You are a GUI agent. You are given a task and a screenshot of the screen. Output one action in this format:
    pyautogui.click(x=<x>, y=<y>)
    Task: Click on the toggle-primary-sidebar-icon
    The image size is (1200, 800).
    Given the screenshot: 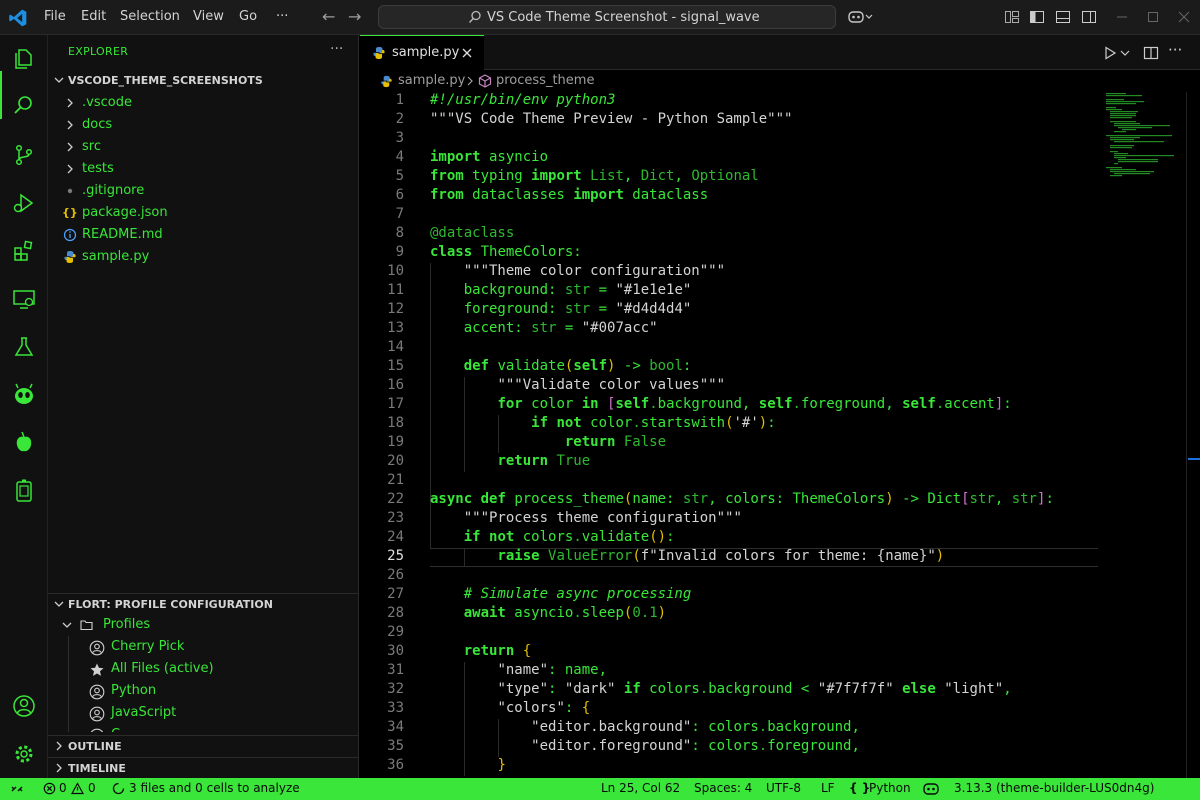 What is the action you would take?
    pyautogui.click(x=1037, y=17)
    